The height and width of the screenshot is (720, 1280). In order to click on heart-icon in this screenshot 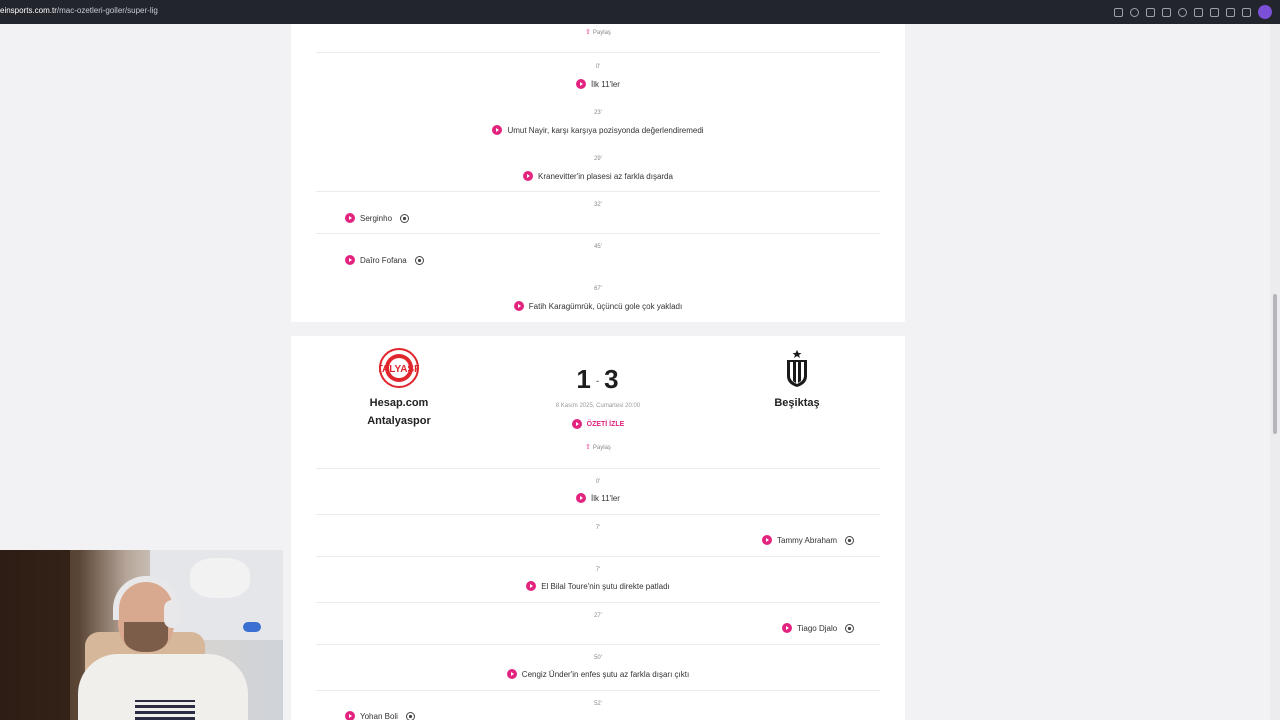, I will do `click(1182, 12)`.